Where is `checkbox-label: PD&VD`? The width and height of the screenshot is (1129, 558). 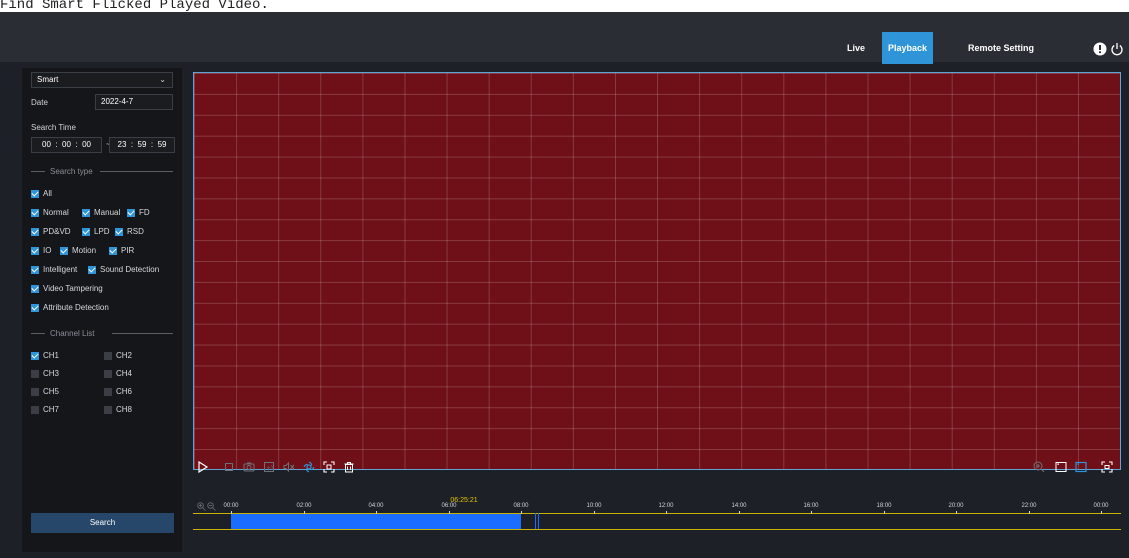
checkbox-label: PD&VD is located at coordinates (57, 231).